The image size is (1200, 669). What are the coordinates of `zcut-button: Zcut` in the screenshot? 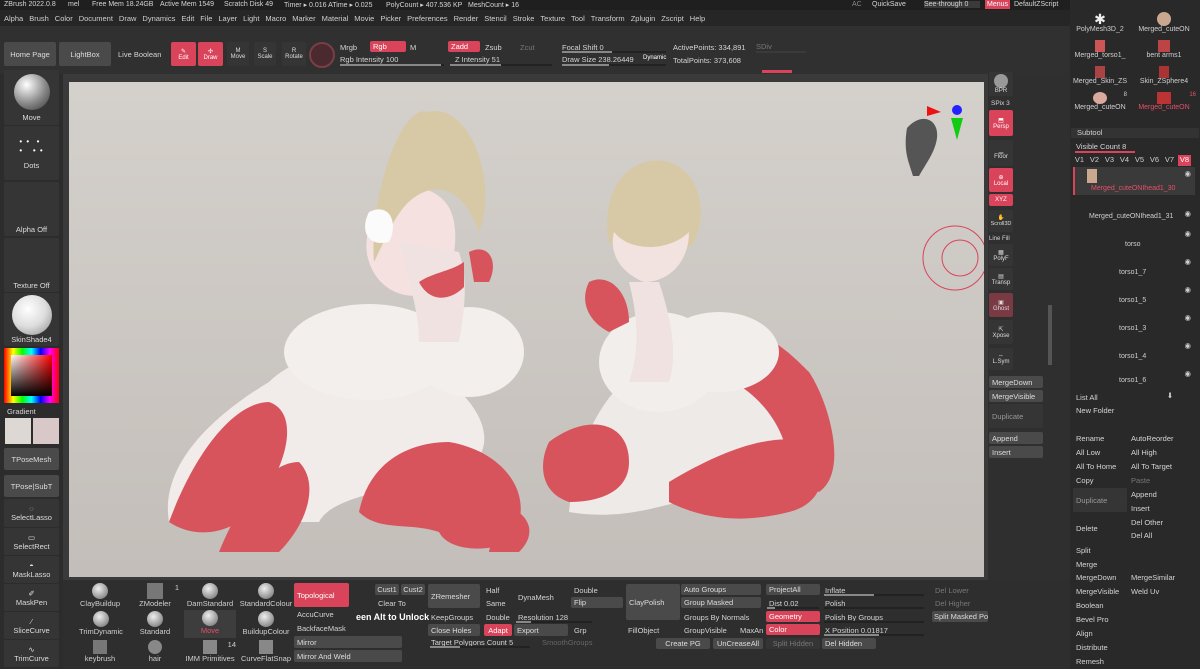 It's located at (527, 47).